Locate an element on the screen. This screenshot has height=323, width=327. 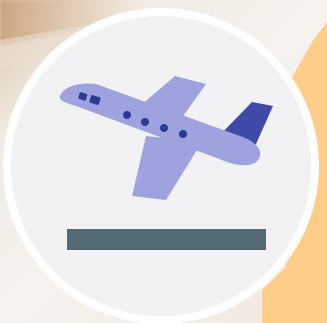
runway-bar is located at coordinates (166, 239).